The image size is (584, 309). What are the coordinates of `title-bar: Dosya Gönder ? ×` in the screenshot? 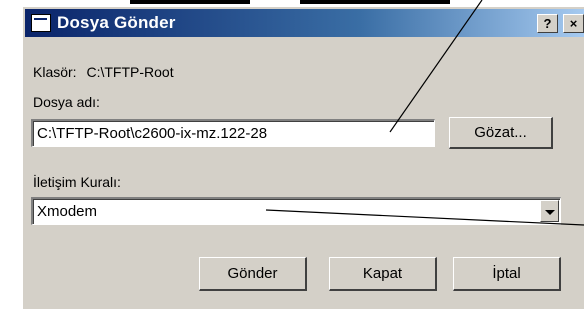 It's located at (304, 23).